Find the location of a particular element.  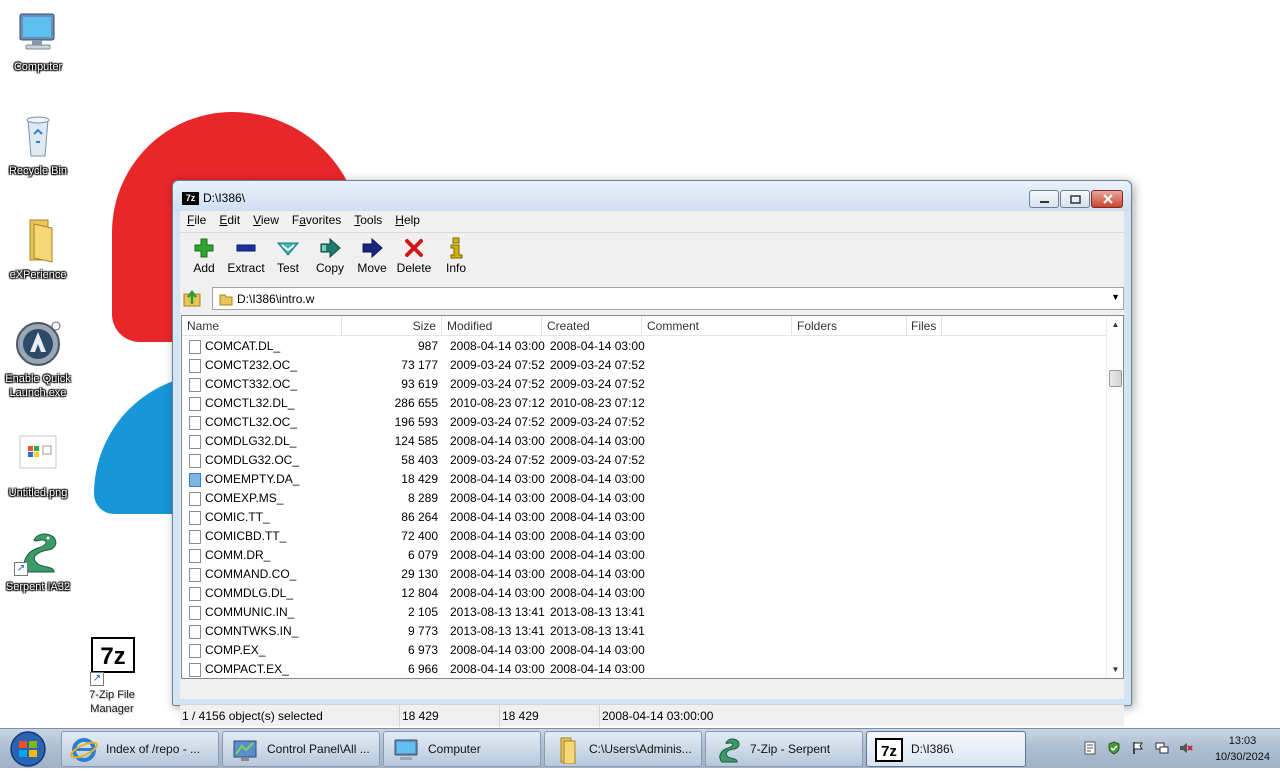

file-size: 6 079 is located at coordinates (422, 555).